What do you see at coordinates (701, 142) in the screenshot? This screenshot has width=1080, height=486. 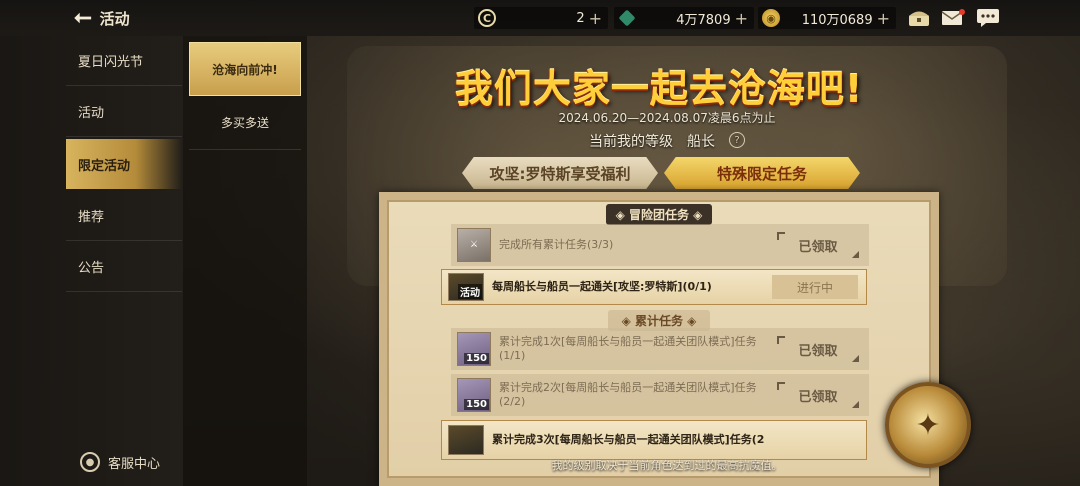 I see `level-value: 船长` at bounding box center [701, 142].